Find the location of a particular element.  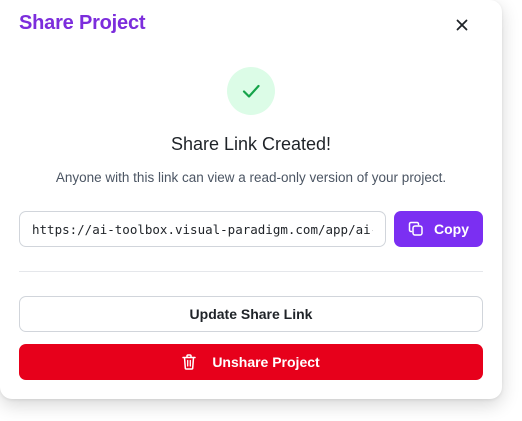

share-link-input is located at coordinates (202, 229).